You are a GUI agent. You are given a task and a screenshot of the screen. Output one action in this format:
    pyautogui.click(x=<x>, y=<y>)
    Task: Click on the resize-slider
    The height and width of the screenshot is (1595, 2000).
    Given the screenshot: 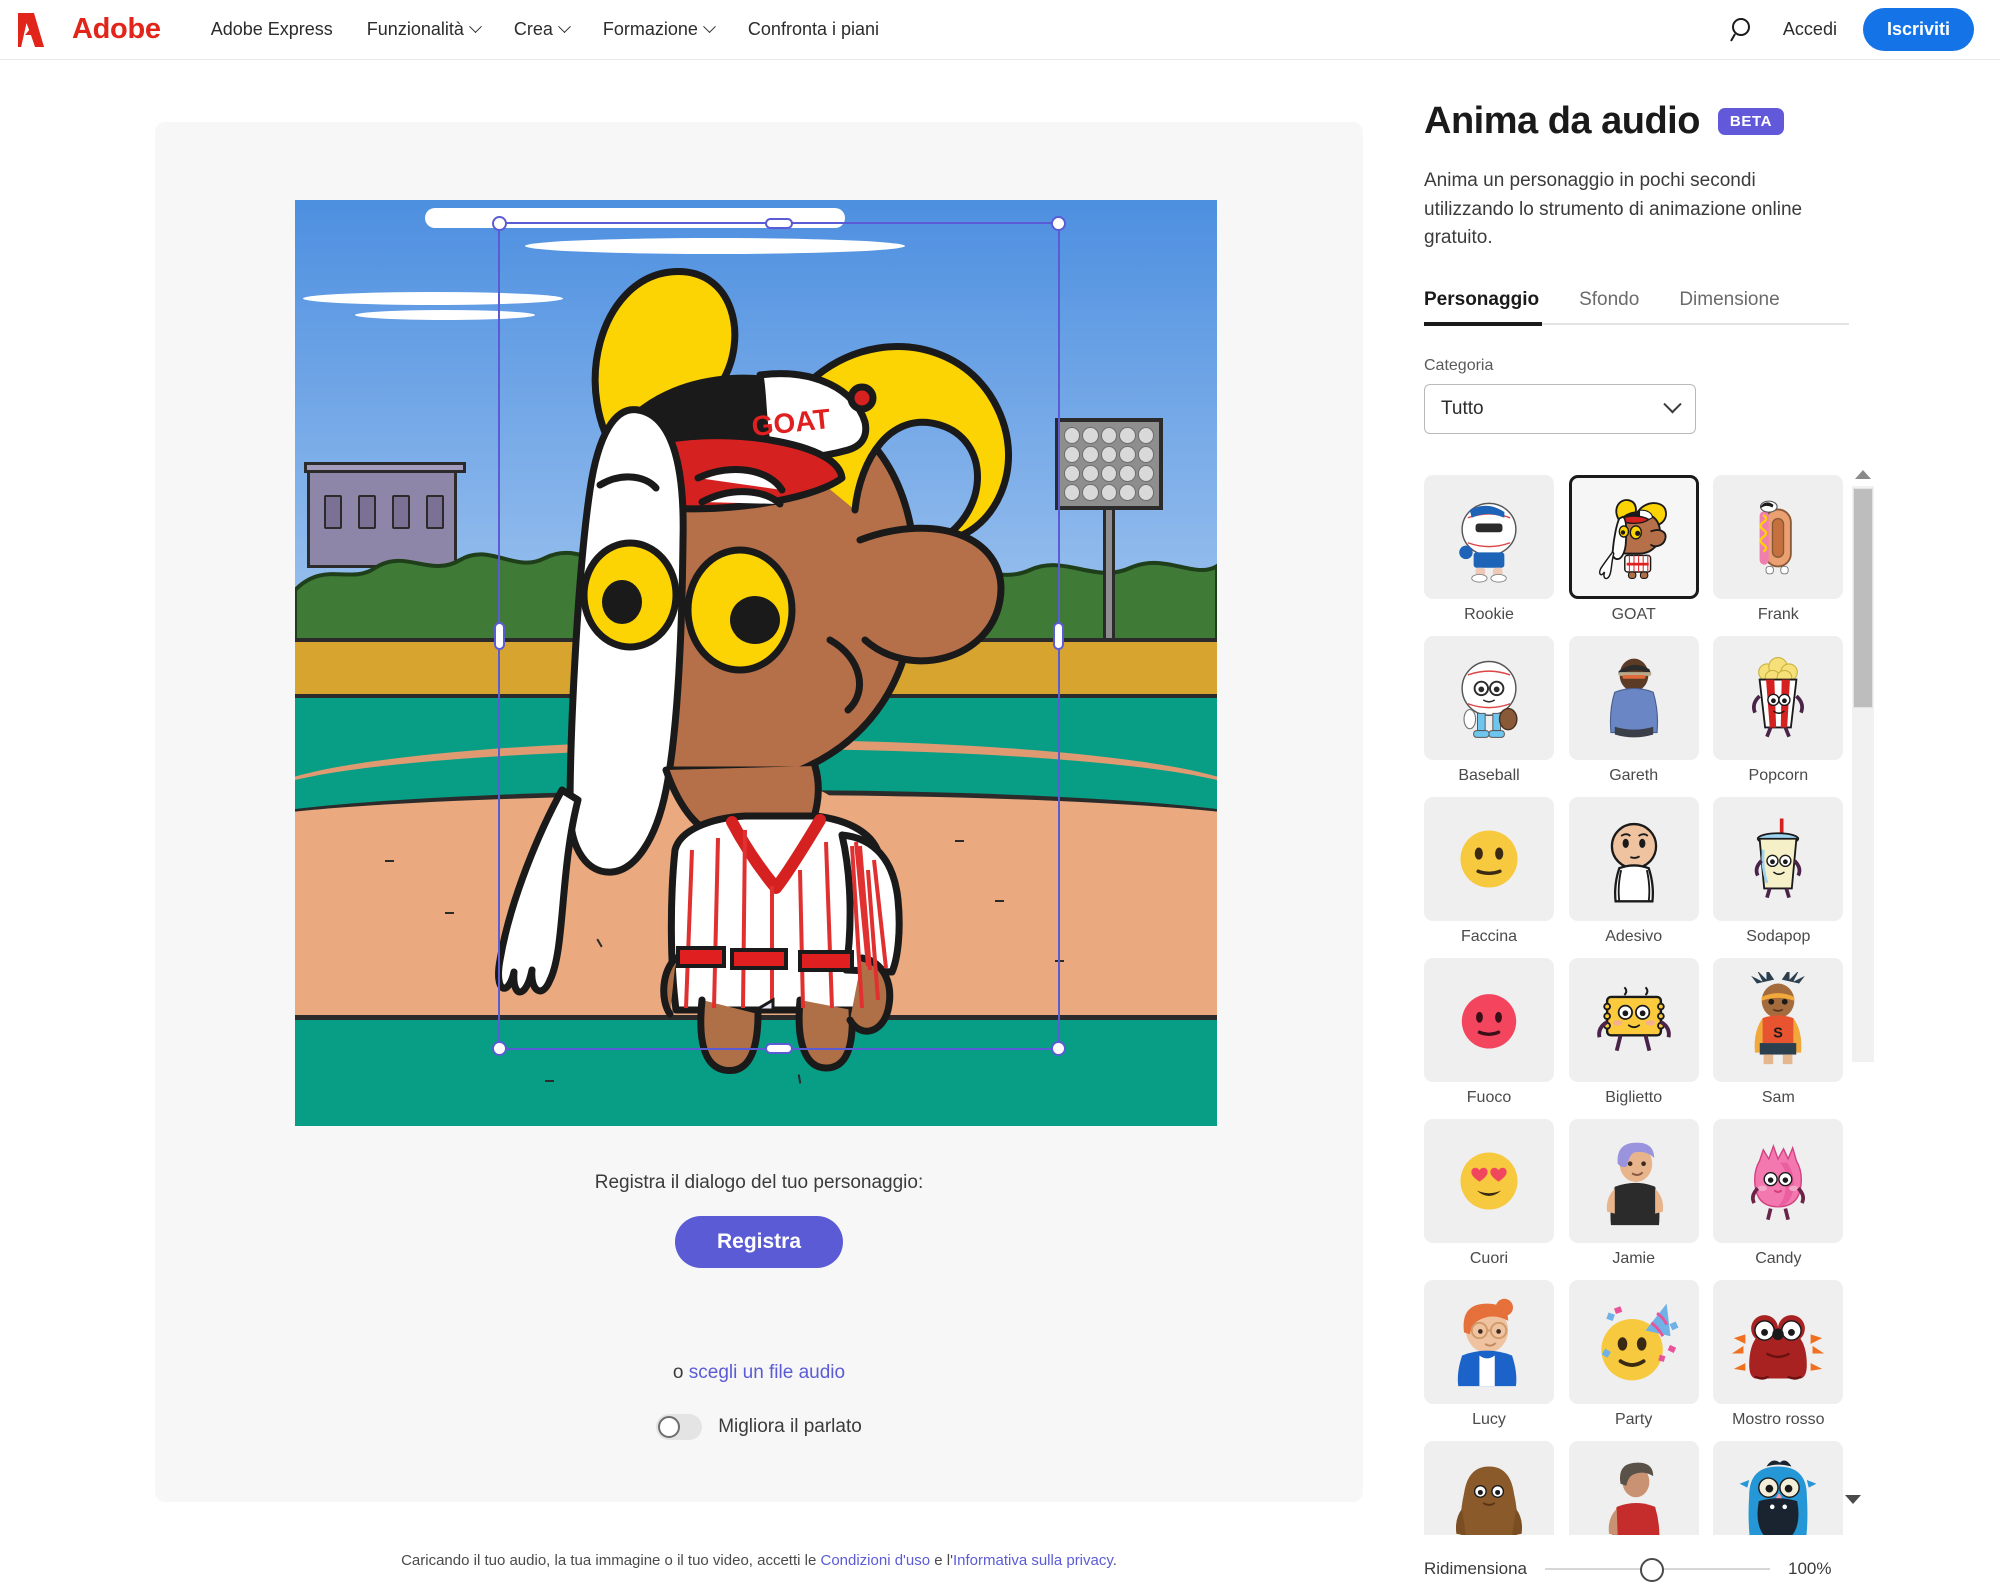 What is the action you would take?
    pyautogui.click(x=1657, y=1570)
    